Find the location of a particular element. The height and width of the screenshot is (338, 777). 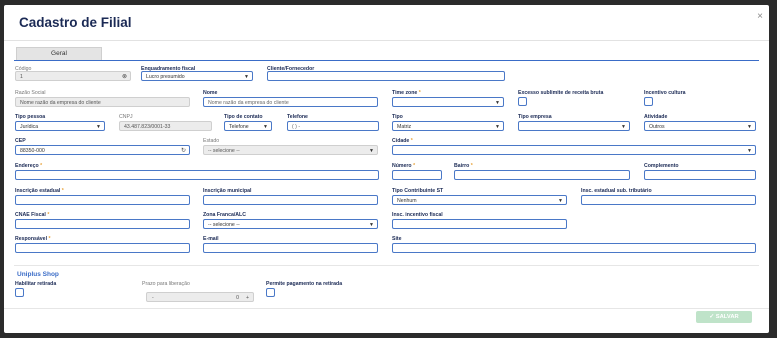

permite-checkbox is located at coordinates (270, 292).